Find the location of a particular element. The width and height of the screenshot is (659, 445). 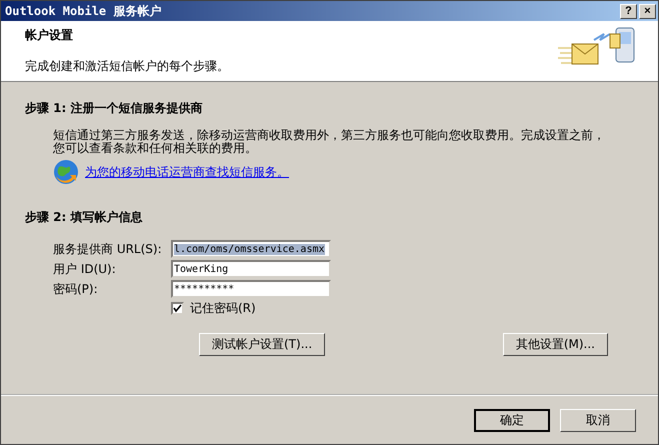

globe-icon is located at coordinates (66, 172).